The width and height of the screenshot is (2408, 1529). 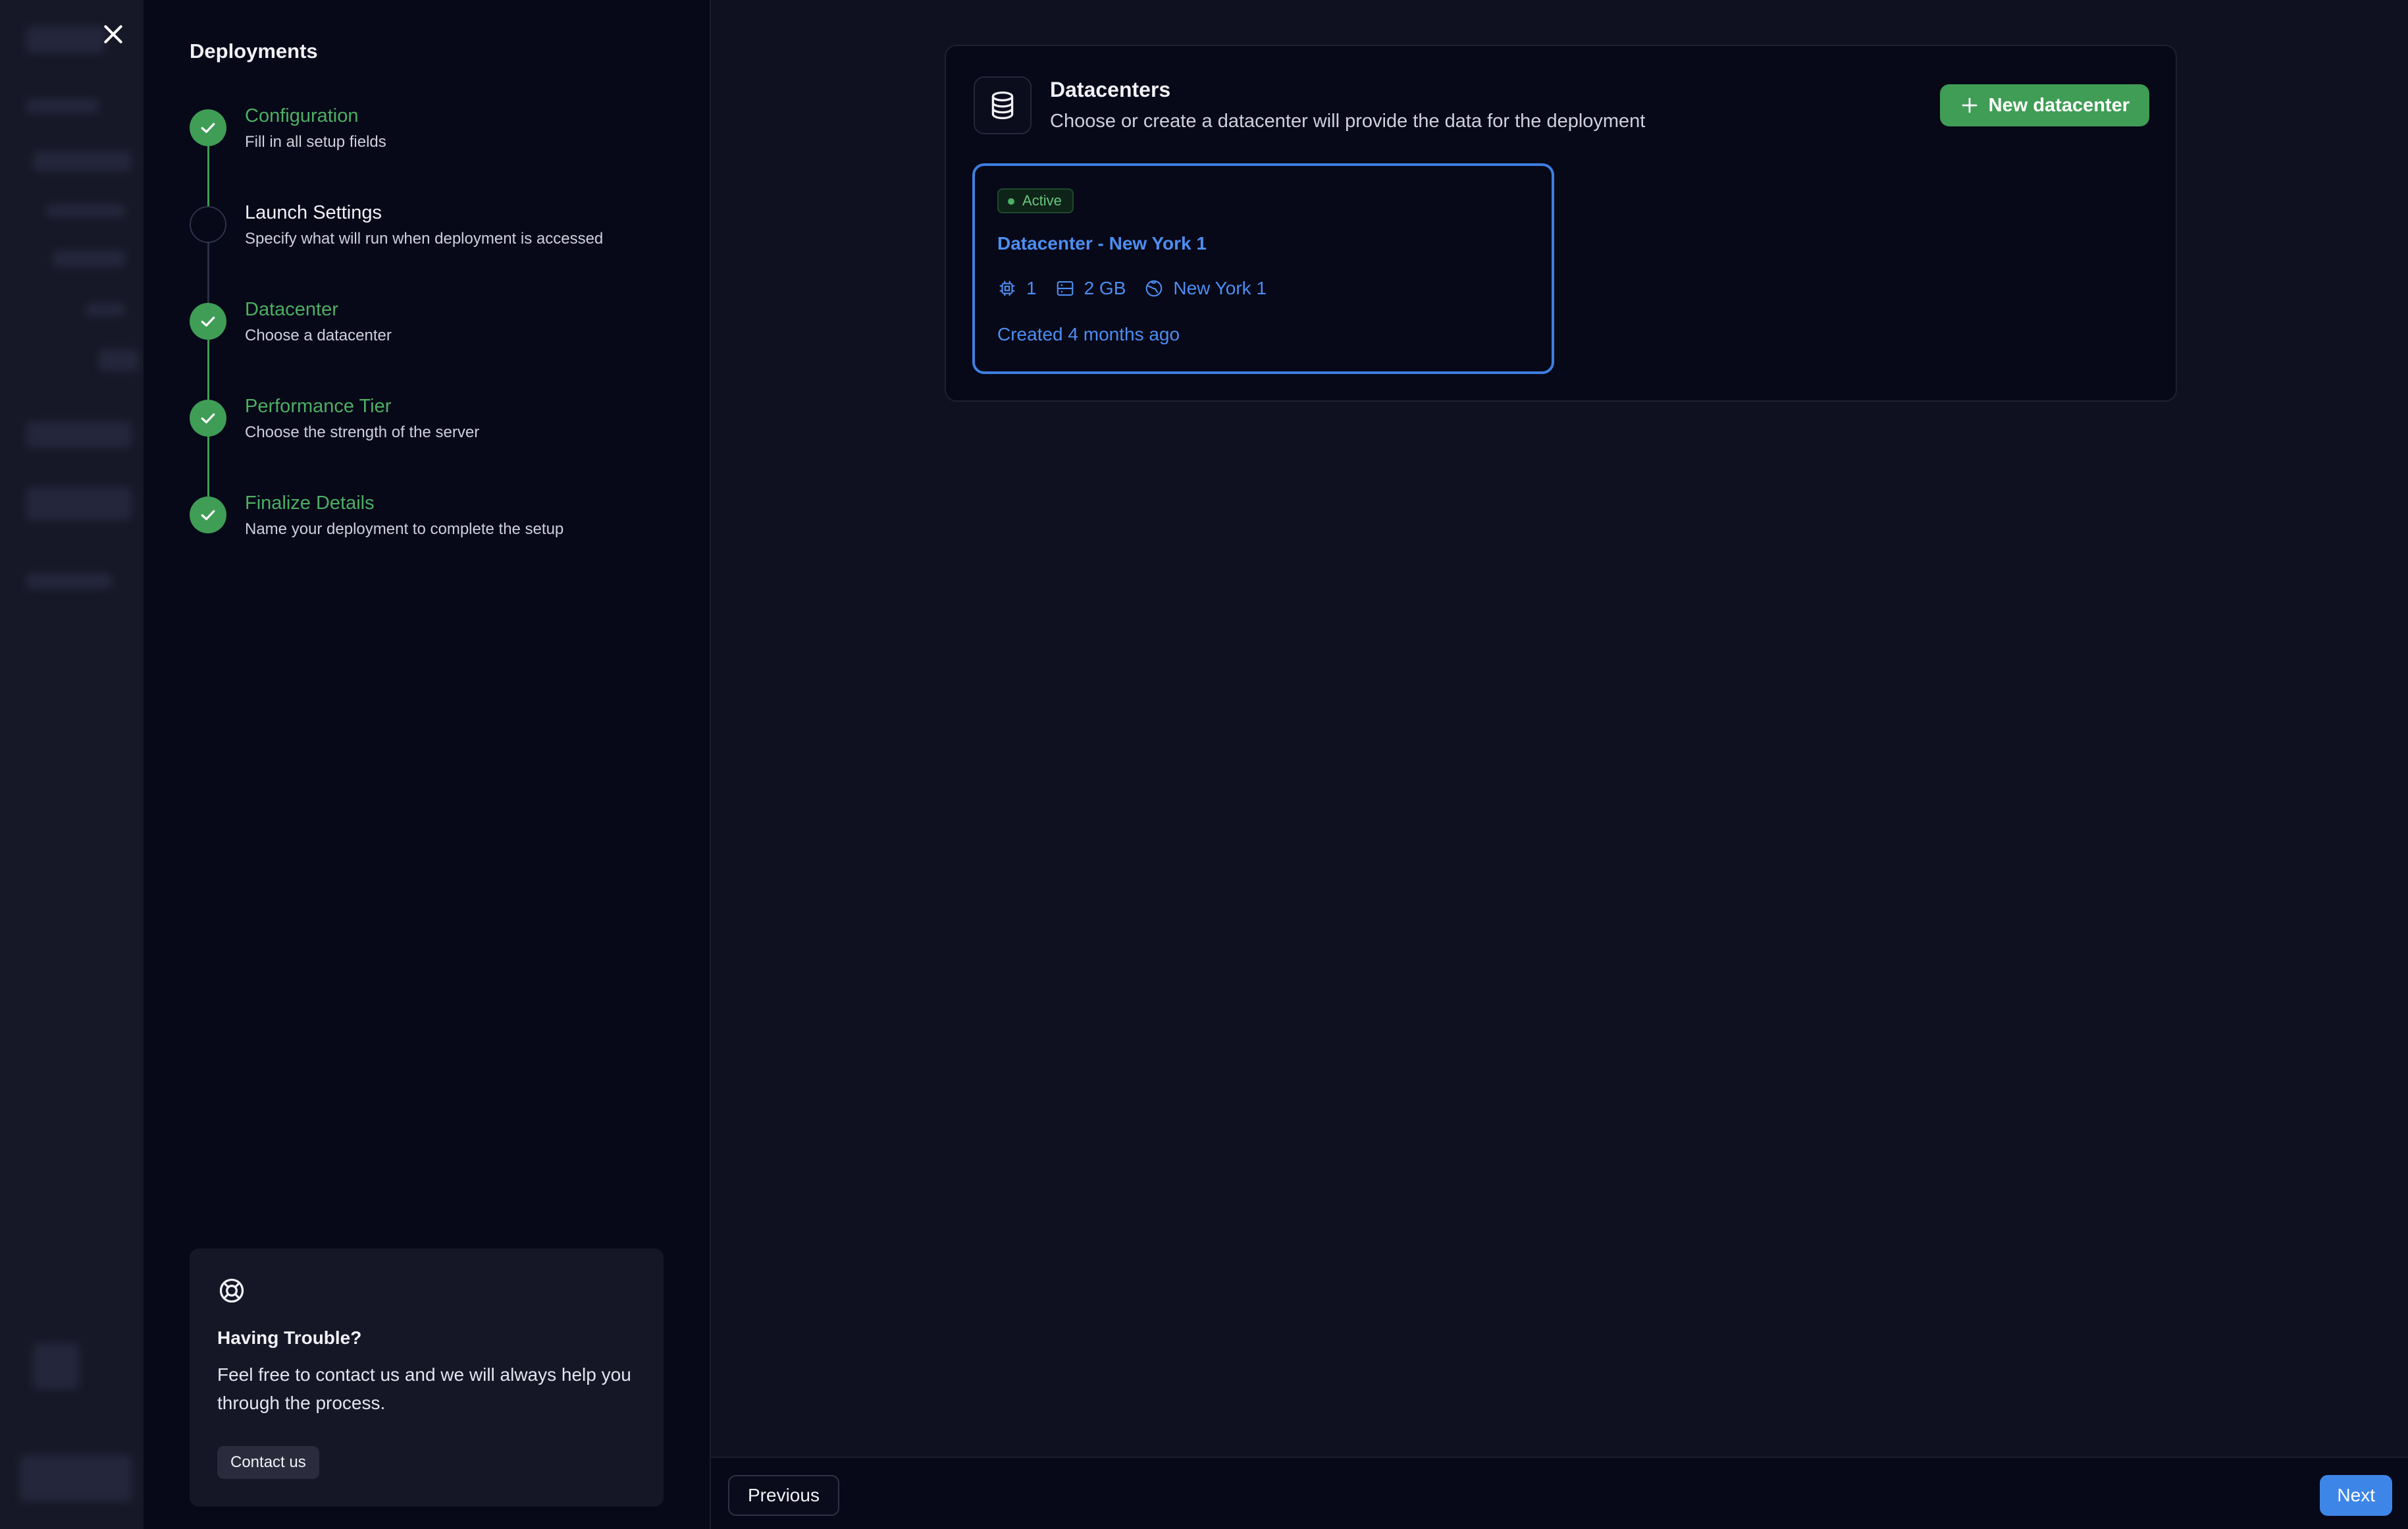 I want to click on memory-value: 2 GB, so click(x=1105, y=288).